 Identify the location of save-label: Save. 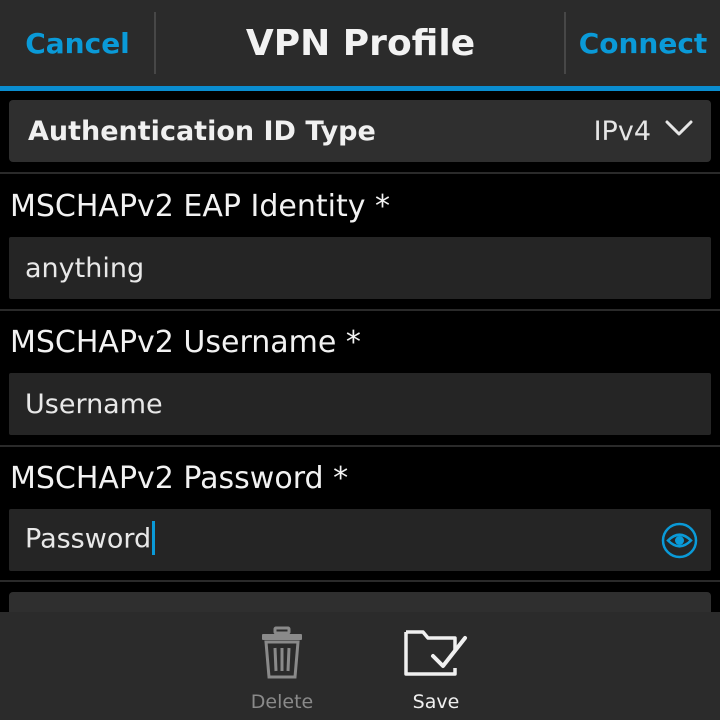
(436, 702).